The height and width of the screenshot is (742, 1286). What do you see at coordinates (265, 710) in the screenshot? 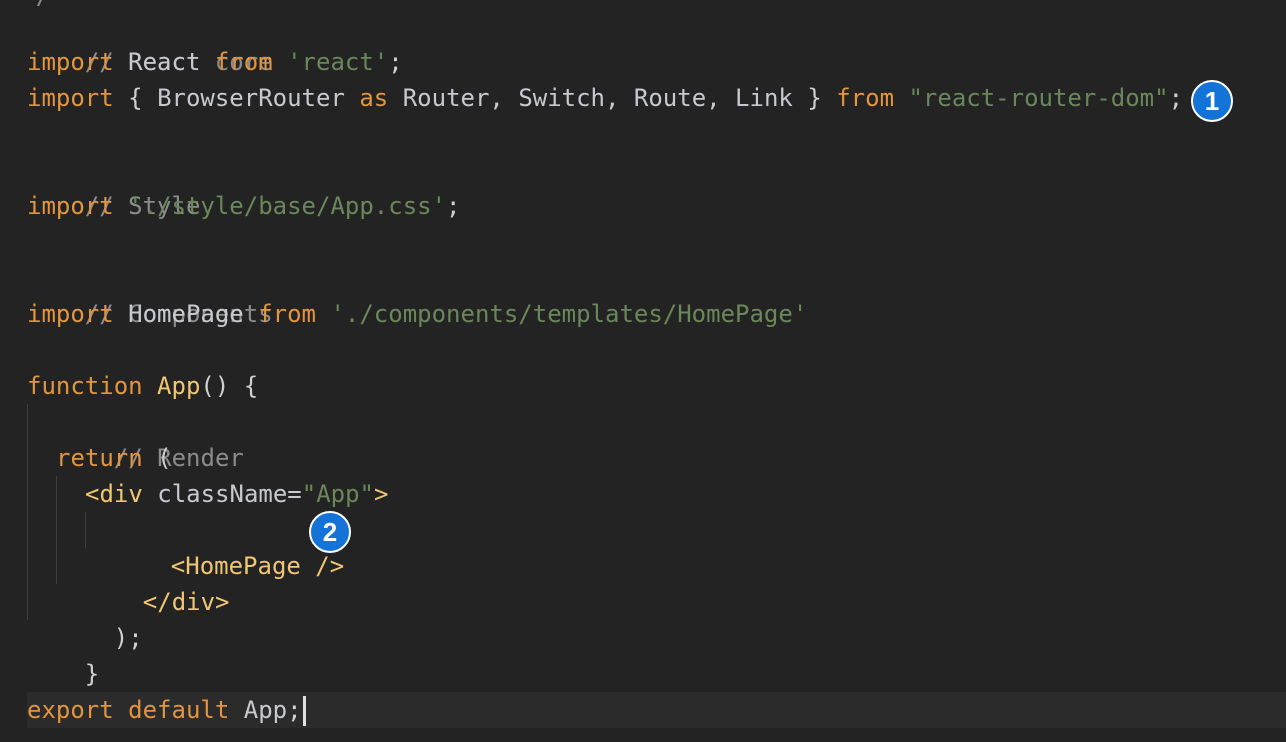
I see `identifier-app: App` at bounding box center [265, 710].